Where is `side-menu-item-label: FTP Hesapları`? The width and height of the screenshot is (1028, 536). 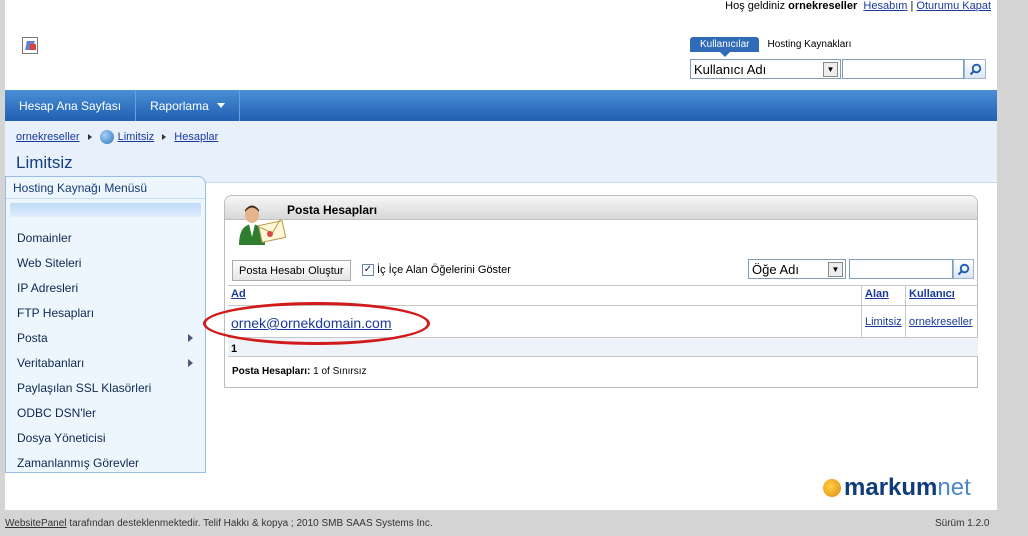 side-menu-item-label: FTP Hesapları is located at coordinates (56, 312).